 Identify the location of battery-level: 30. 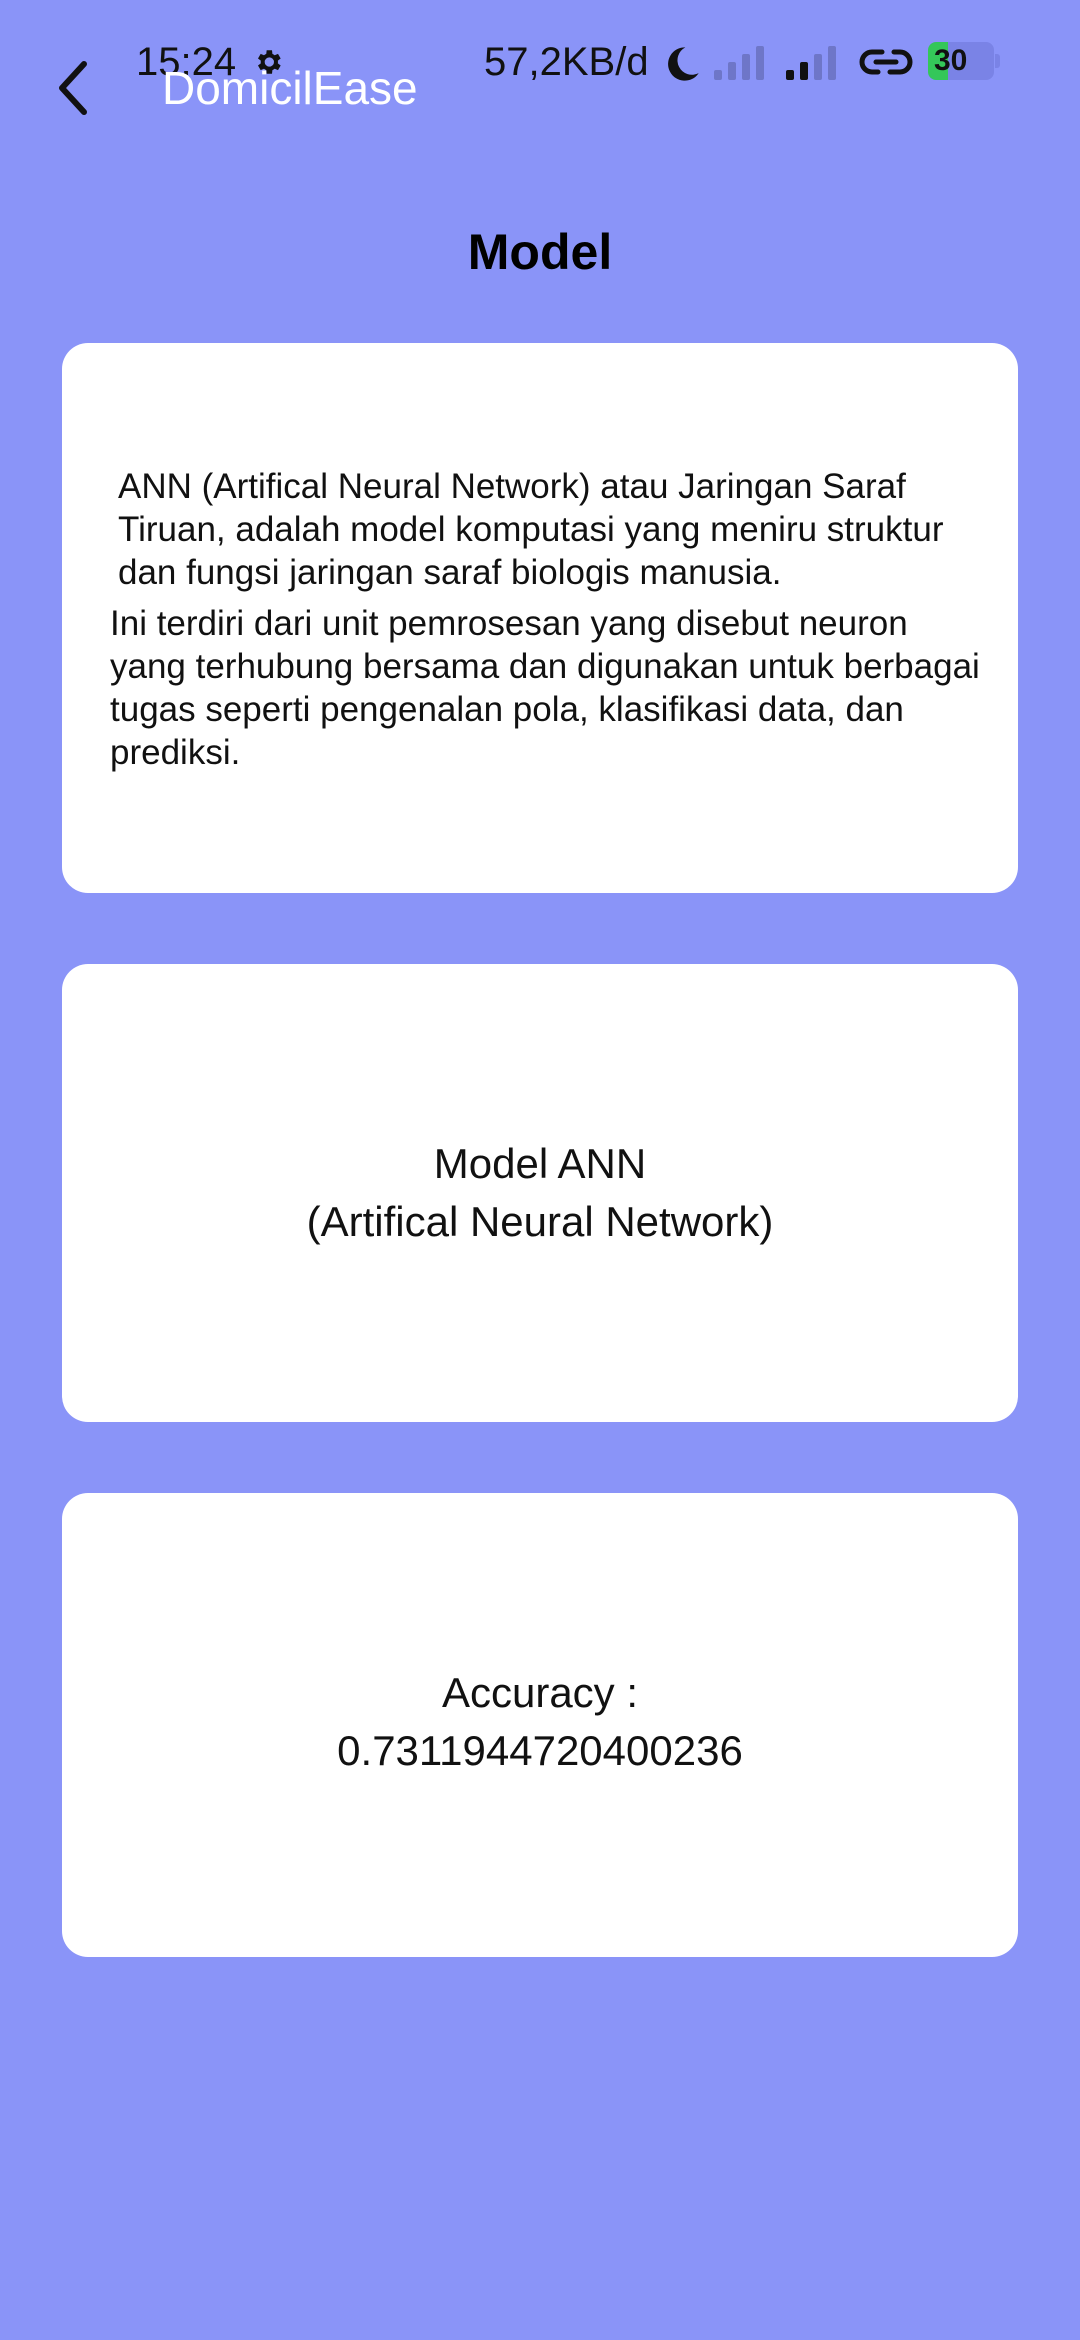
(951, 60).